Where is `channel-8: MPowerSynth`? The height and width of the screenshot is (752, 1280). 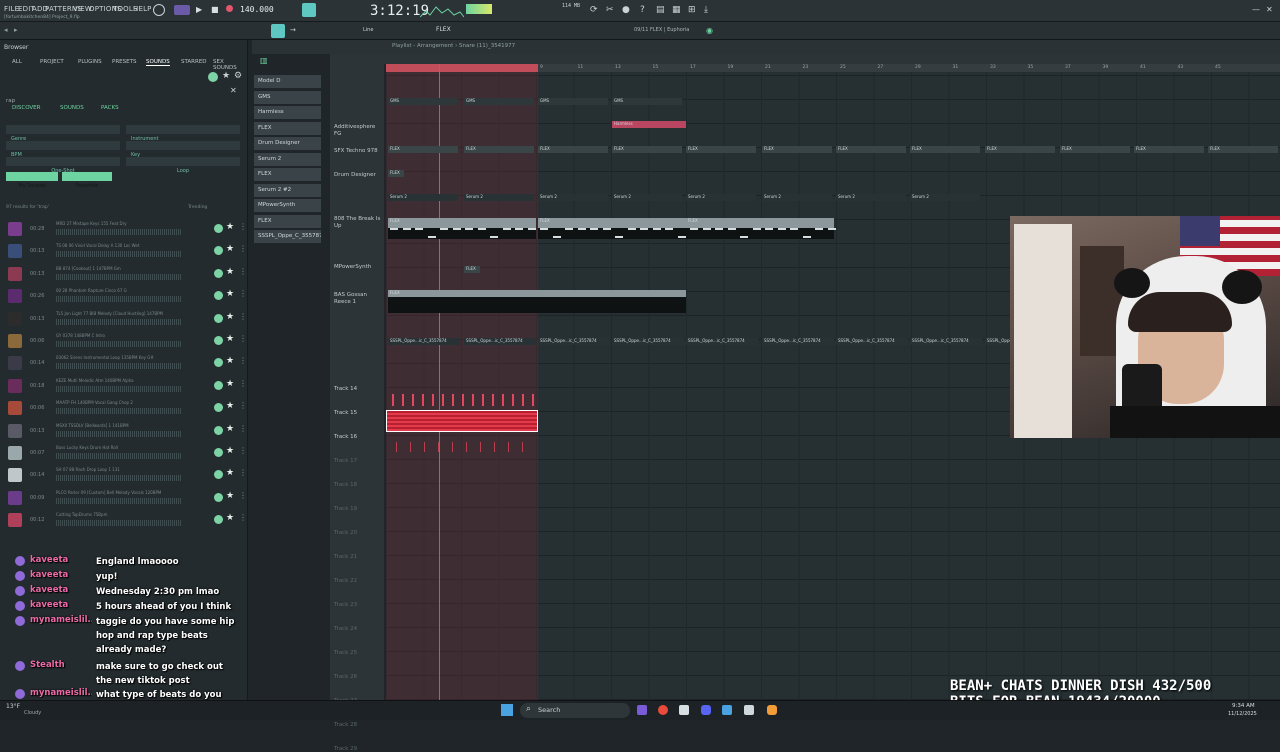 channel-8: MPowerSynth is located at coordinates (287, 205).